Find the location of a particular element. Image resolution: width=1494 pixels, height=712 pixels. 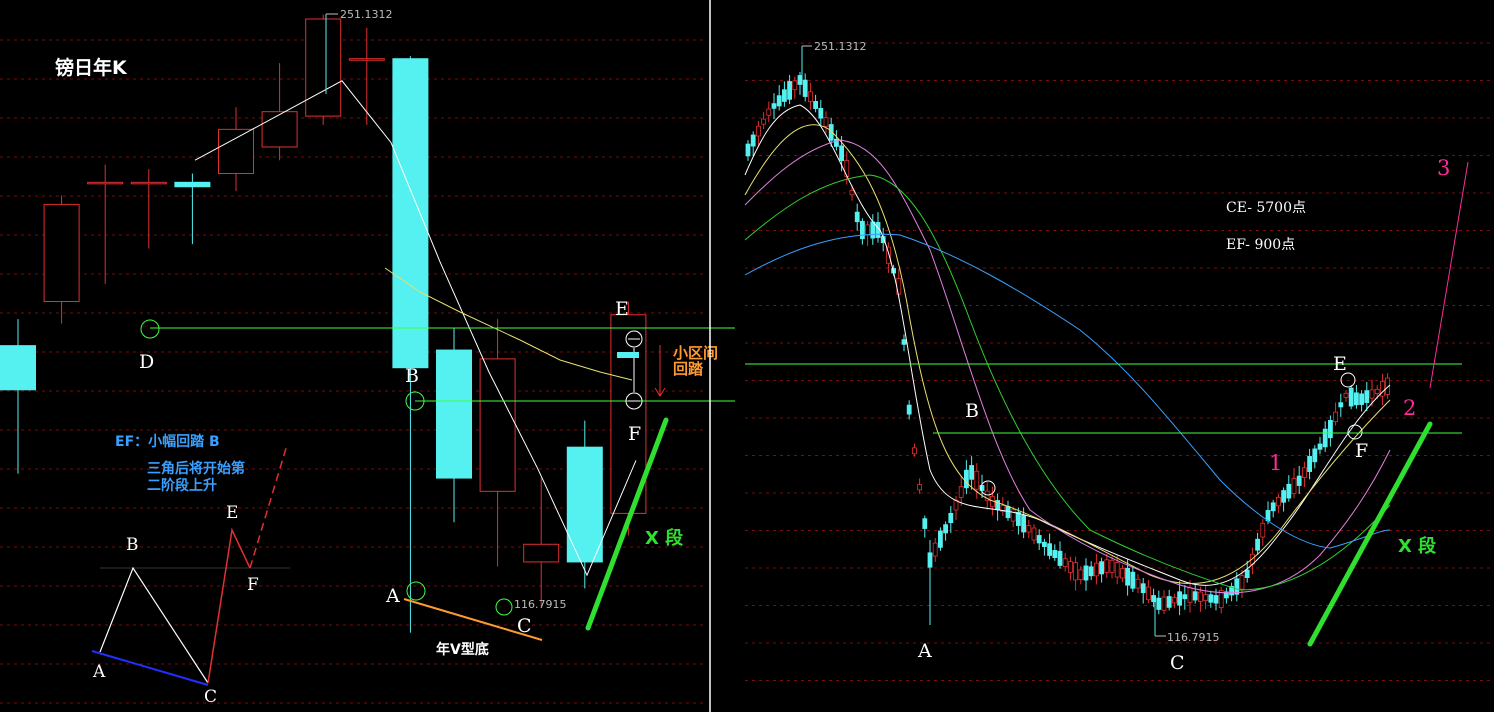

right-high-label: 251.1312 is located at coordinates (840, 46).